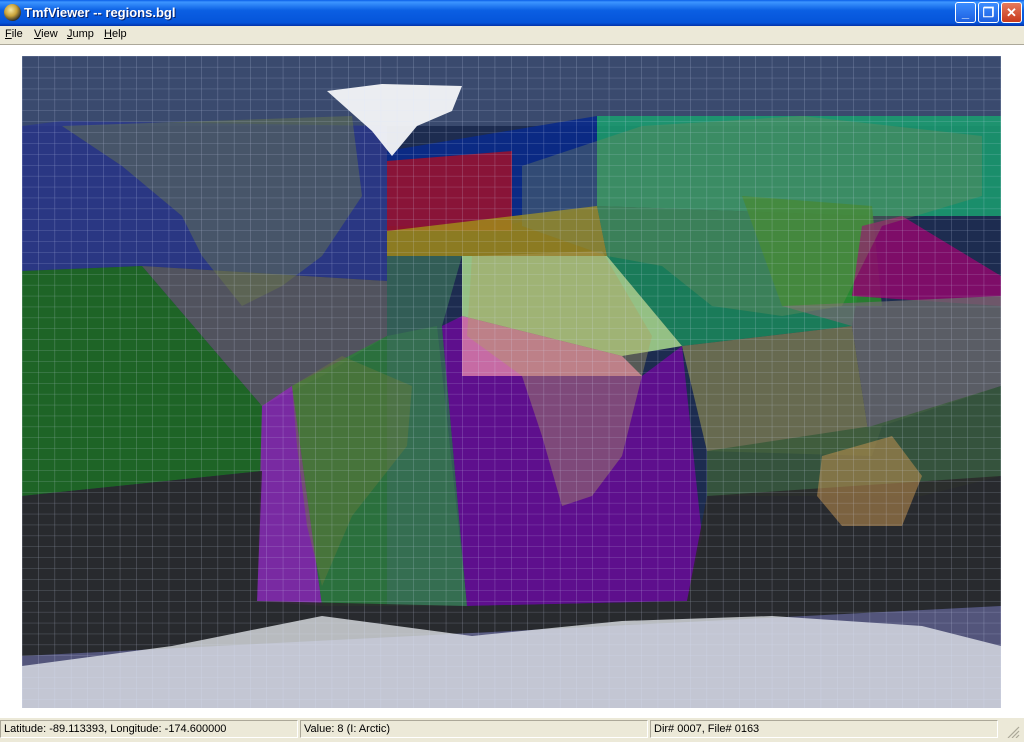  What do you see at coordinates (80, 34) in the screenshot?
I see `menu-jump: Jump` at bounding box center [80, 34].